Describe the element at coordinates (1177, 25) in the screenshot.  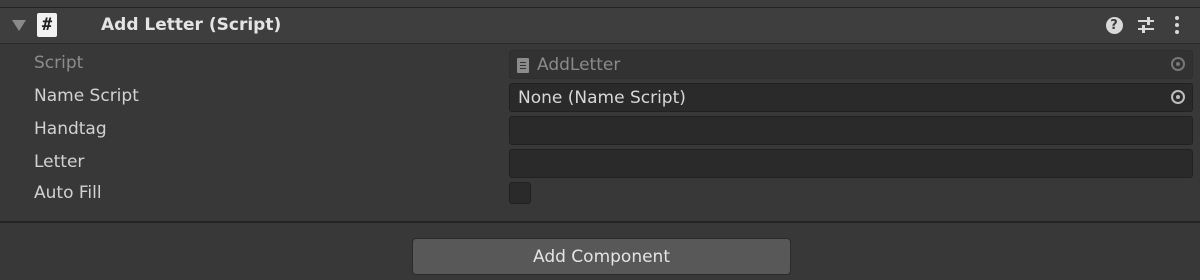
I see `kebab-menu-icon` at that location.